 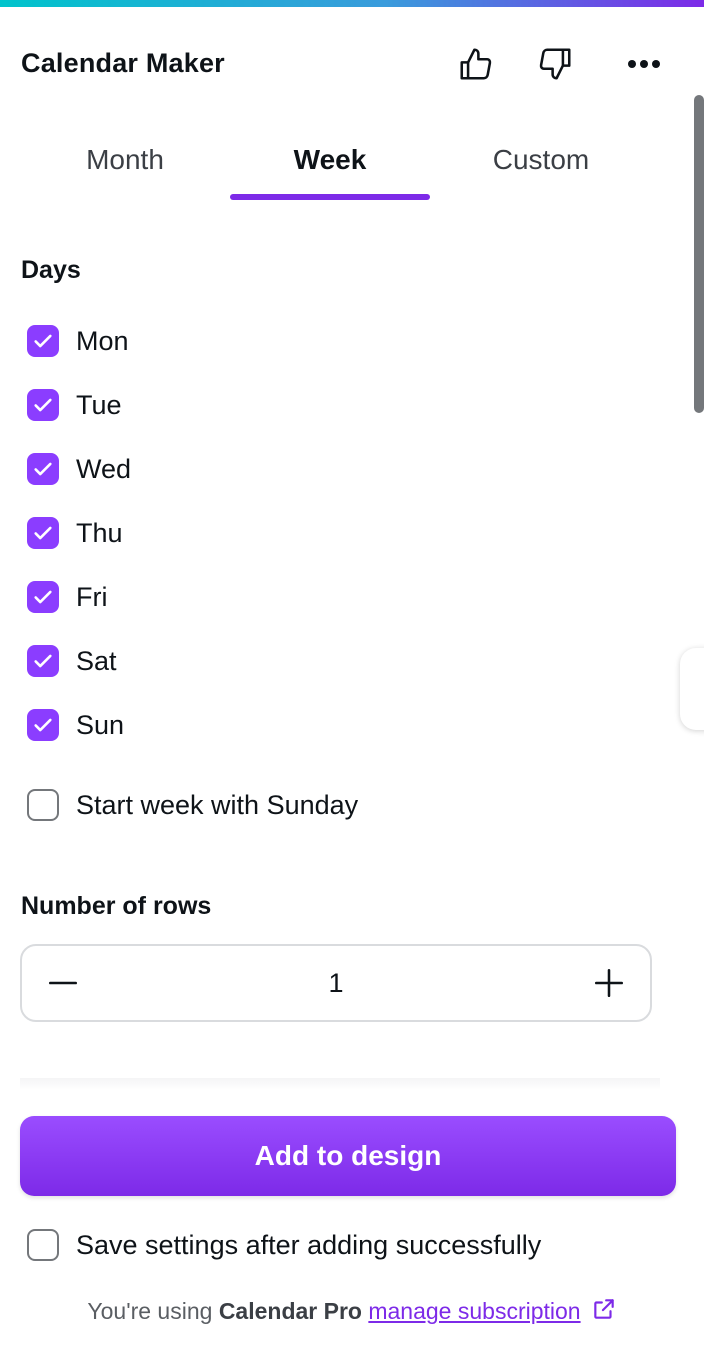 I want to click on save-settings-label: Save settings after adding successfully, so click(x=309, y=1244).